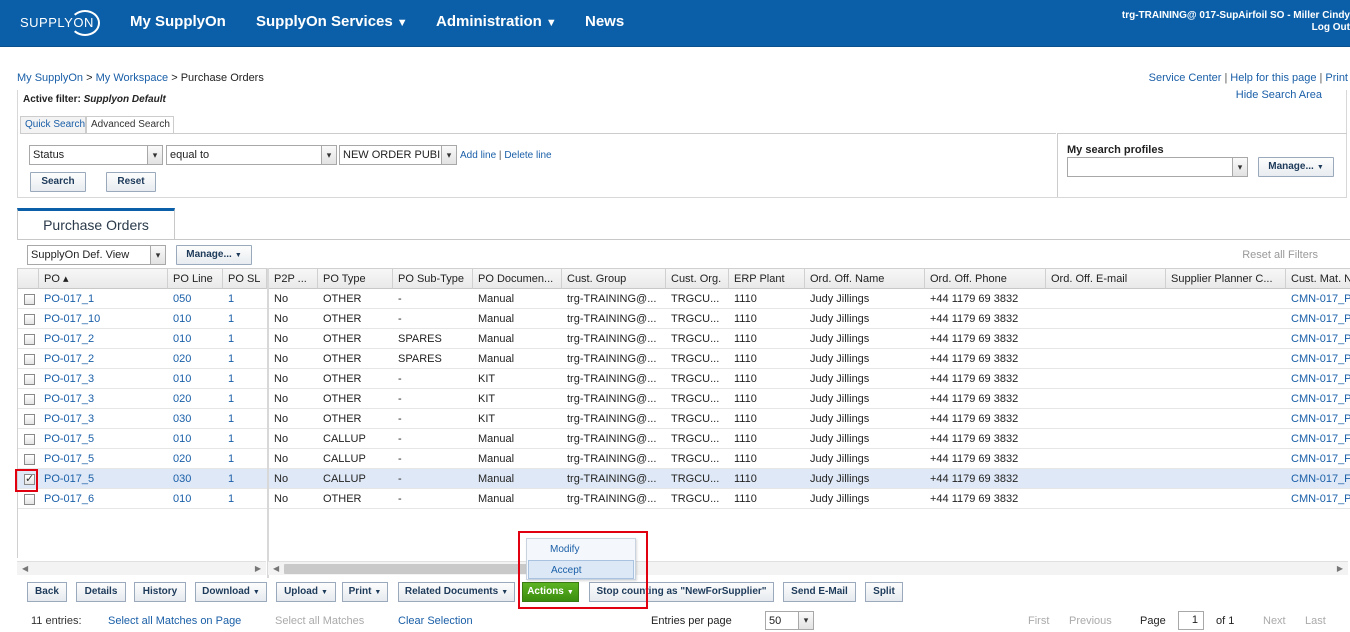 This screenshot has width=1350, height=632. What do you see at coordinates (1280, 255) in the screenshot?
I see `reset-all-filters-link: Reset all Filters` at bounding box center [1280, 255].